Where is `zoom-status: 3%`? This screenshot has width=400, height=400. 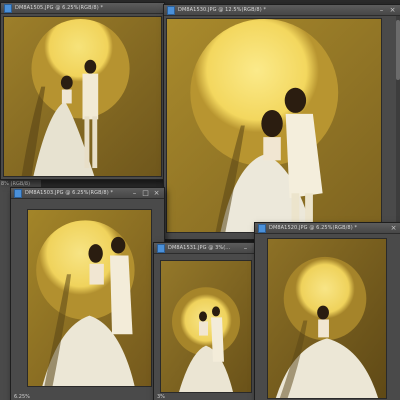
zoom-status: 3% is located at coordinates (161, 397).